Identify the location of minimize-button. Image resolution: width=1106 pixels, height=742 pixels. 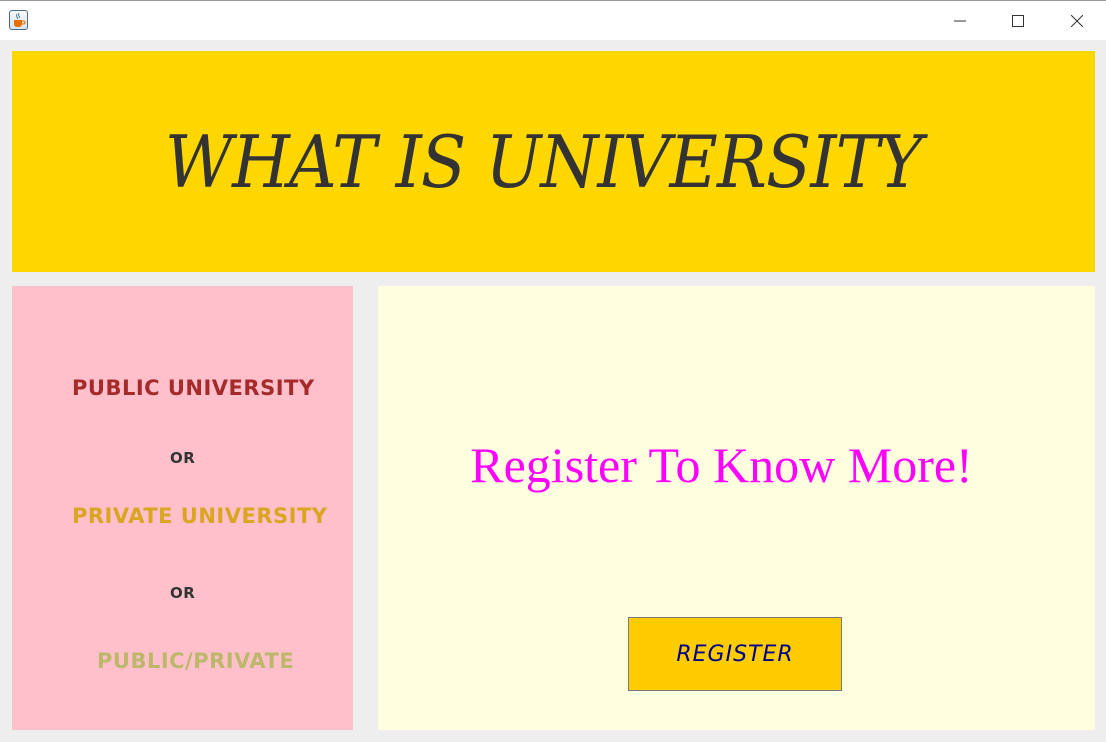
(960, 20).